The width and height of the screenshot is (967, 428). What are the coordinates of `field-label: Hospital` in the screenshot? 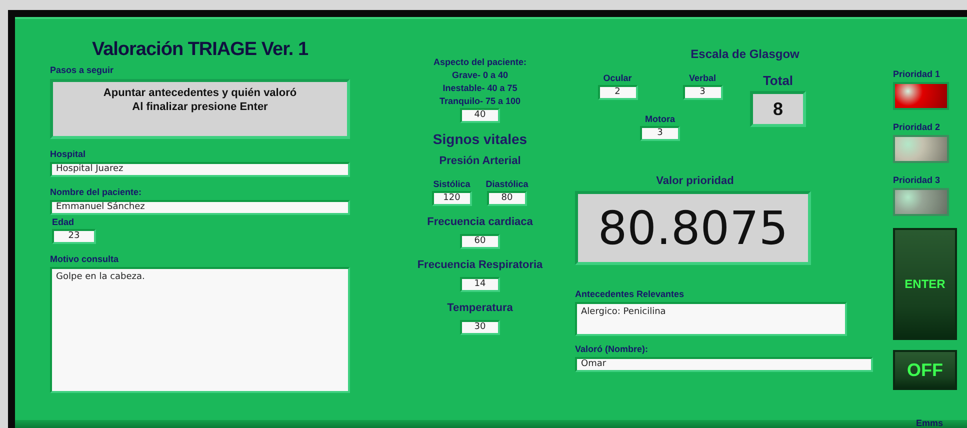 It's located at (68, 154).